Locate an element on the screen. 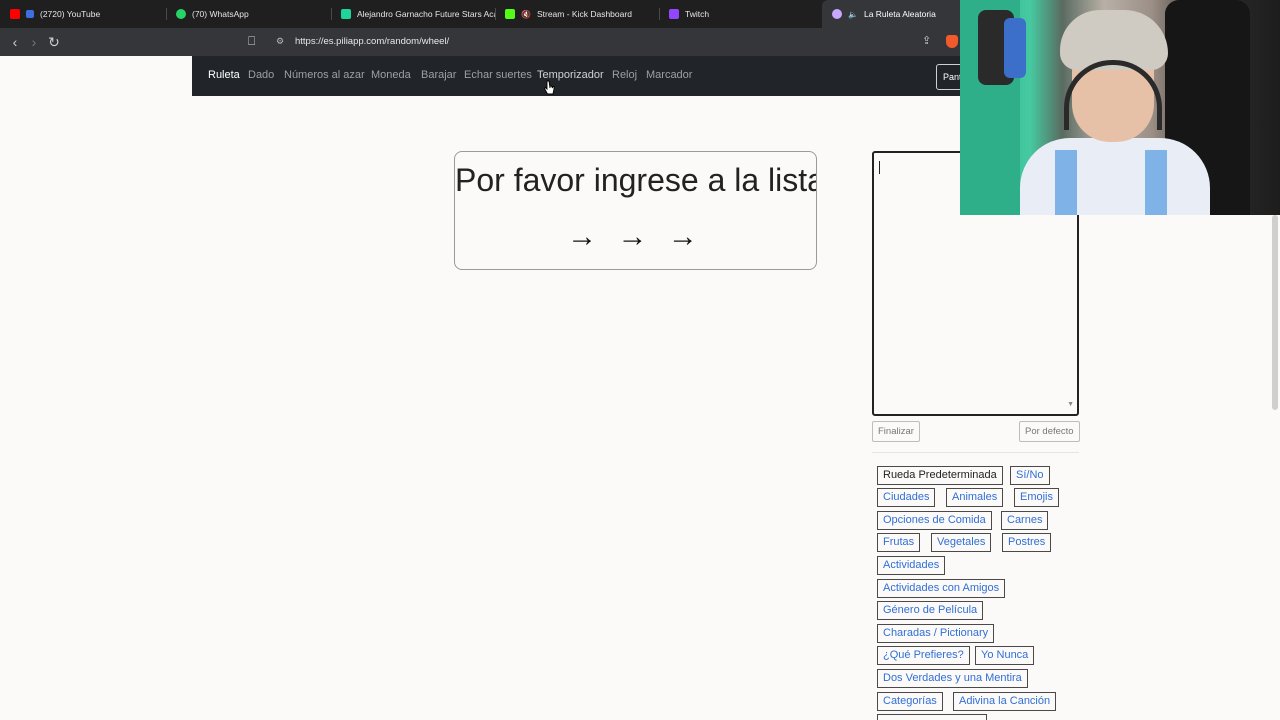 This screenshot has width=1280, height=720. twitch-icon is located at coordinates (674, 14).